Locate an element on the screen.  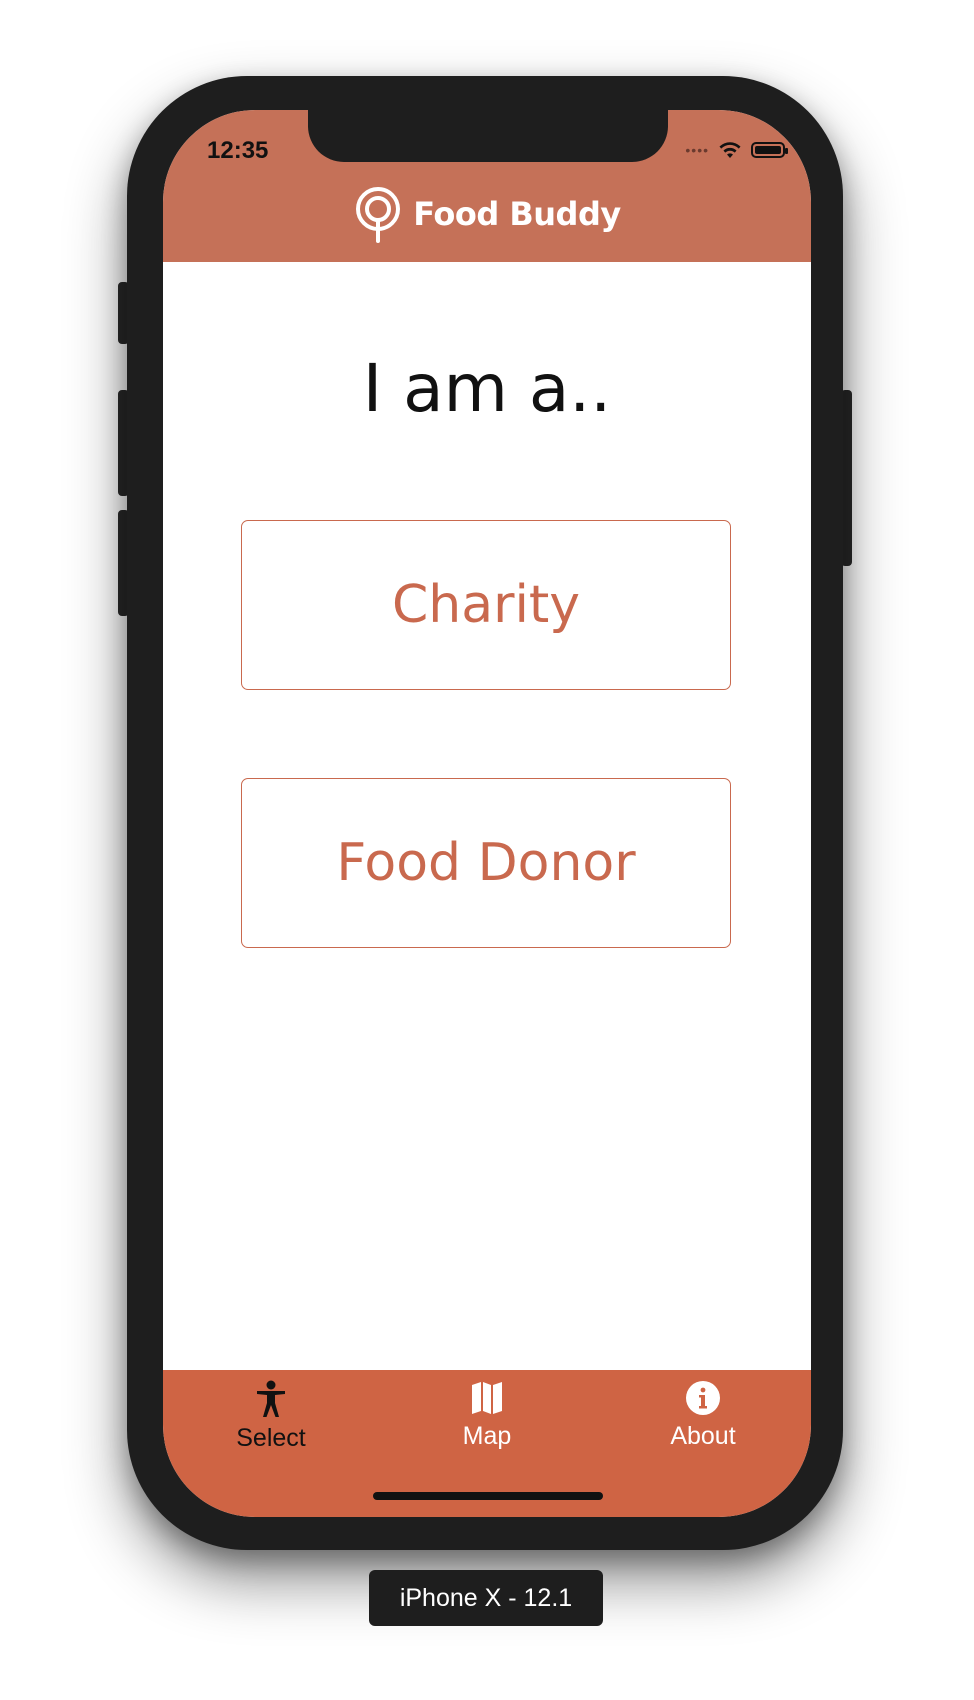
status-indicators: •••• is located at coordinates (736, 150).